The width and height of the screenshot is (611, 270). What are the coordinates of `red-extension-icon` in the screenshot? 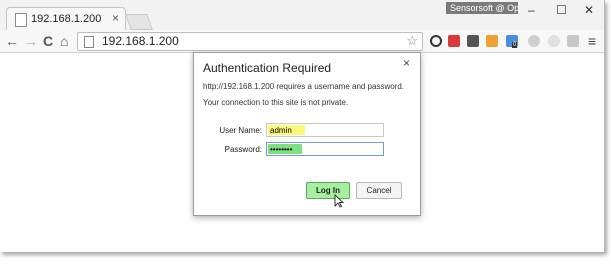 It's located at (454, 41).